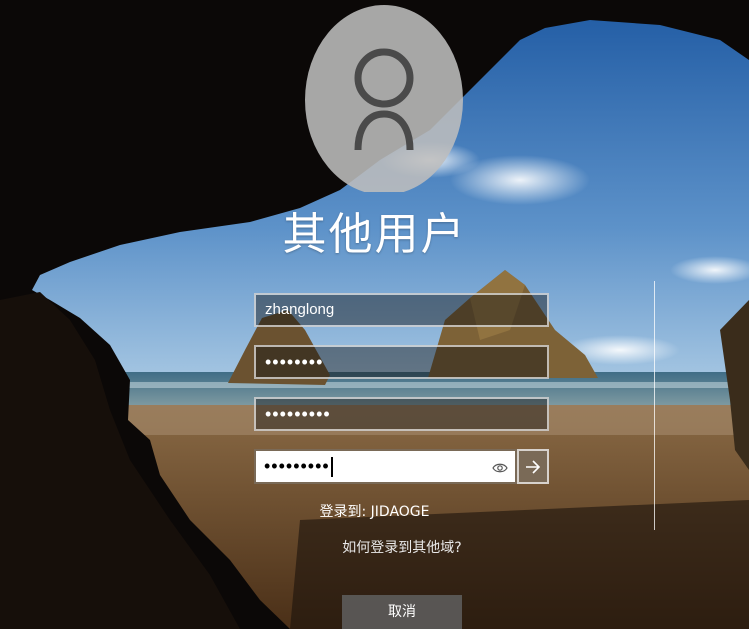 The height and width of the screenshot is (629, 749). Describe the element at coordinates (384, 96) in the screenshot. I see `user-avatar` at that location.